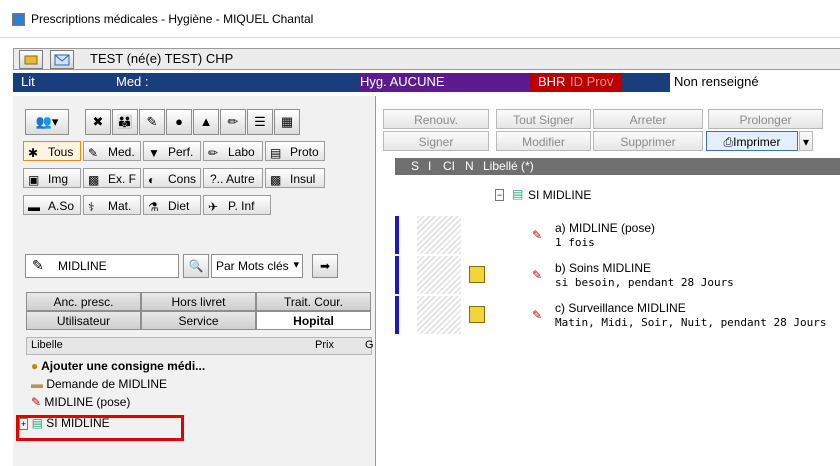  Describe the element at coordinates (83, 301) in the screenshot. I see `tab-anc-presc: Anc. presc.` at that location.